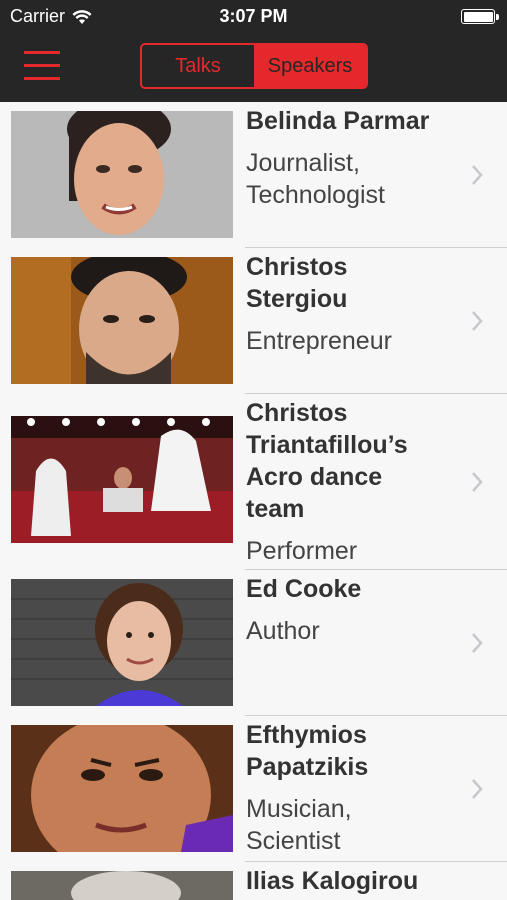 The width and height of the screenshot is (507, 900). I want to click on speaker-name: Christos Stergiou, so click(297, 283).